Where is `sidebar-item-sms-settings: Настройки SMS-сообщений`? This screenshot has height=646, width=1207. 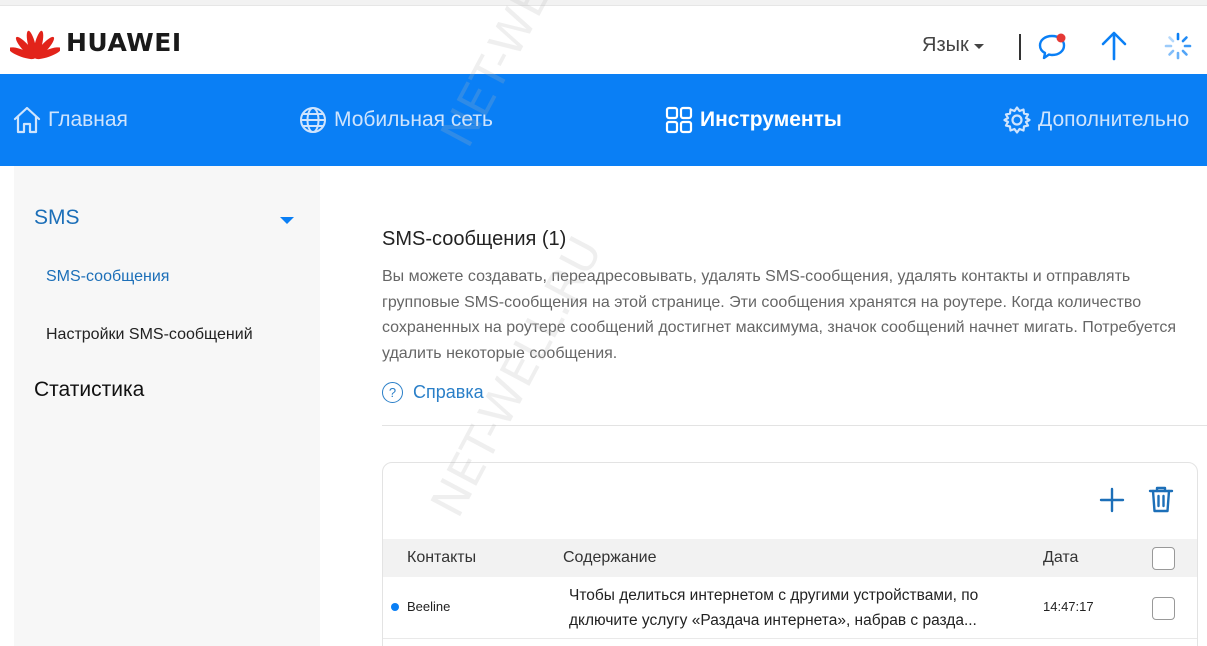
sidebar-item-sms-settings: Настройки SMS-сообщений is located at coordinates (149, 335).